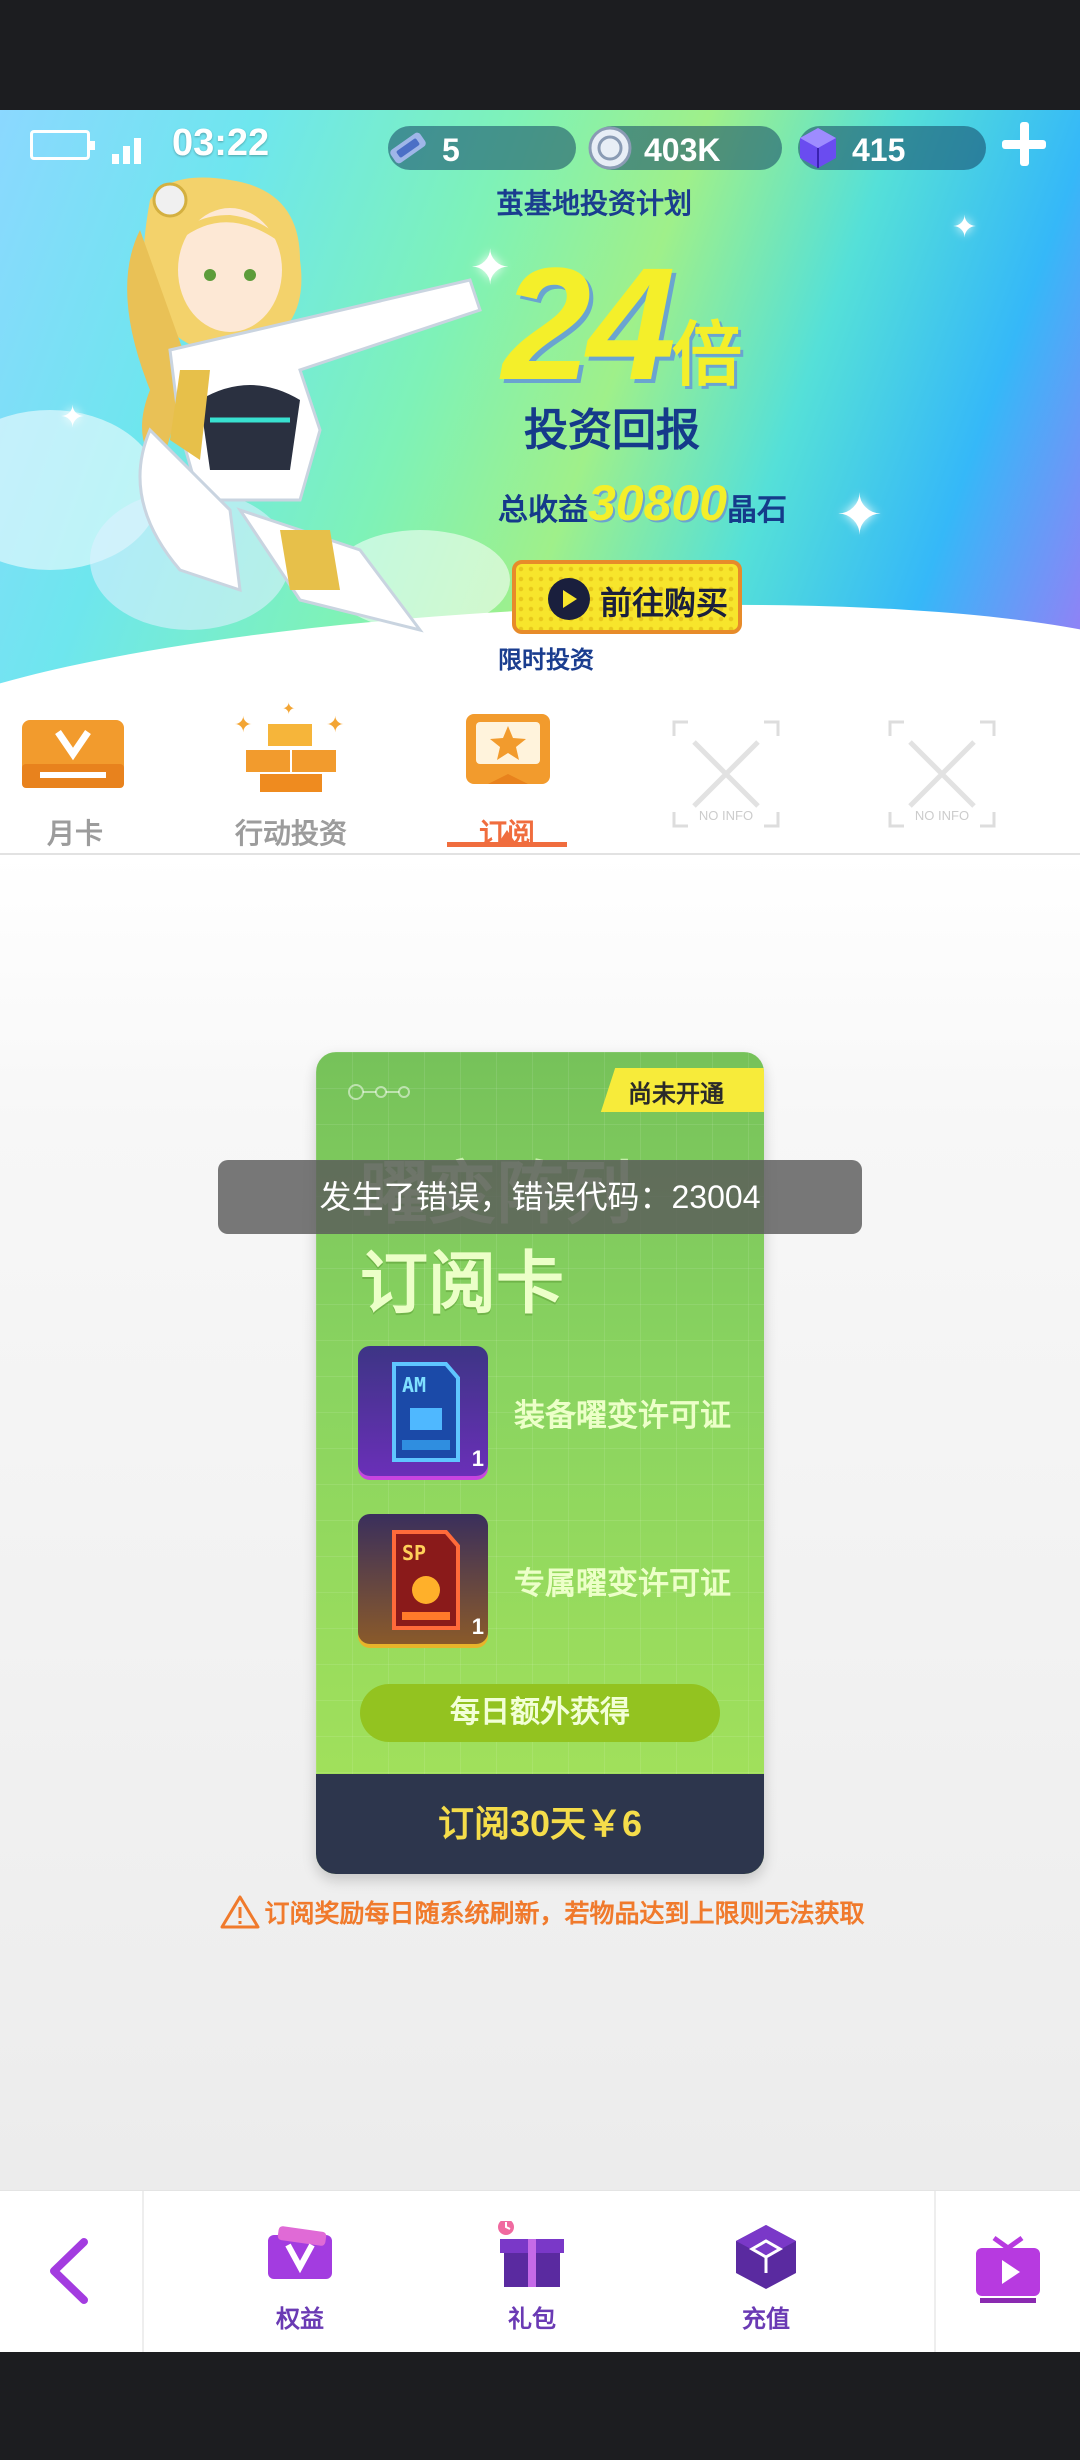 The height and width of the screenshot is (2460, 1080). What do you see at coordinates (221, 143) in the screenshot?
I see `status-time: 03:22` at bounding box center [221, 143].